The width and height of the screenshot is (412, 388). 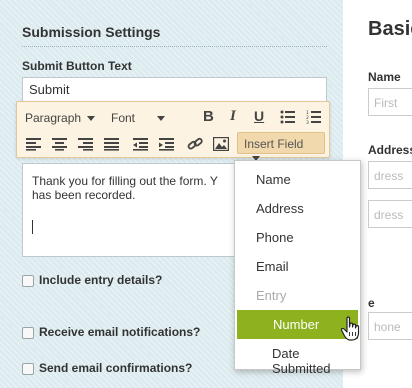 I want to click on submit-button-text-input: Submit, so click(x=174, y=89).